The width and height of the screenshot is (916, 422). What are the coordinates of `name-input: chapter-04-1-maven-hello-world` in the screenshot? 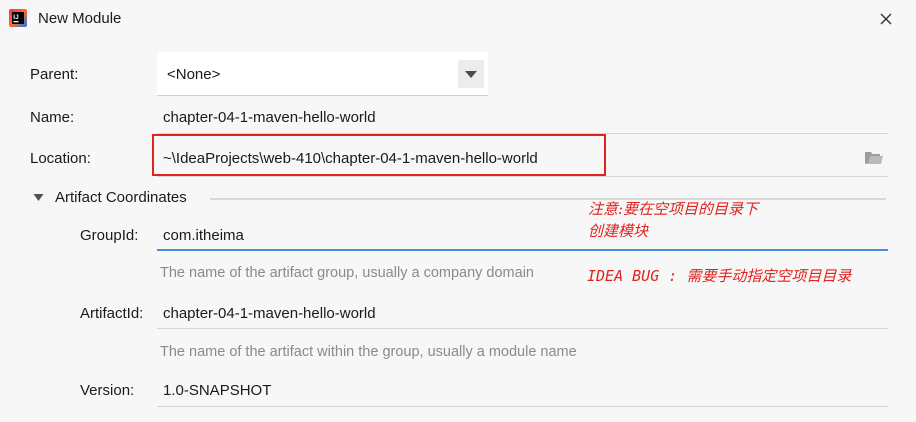 It's located at (269, 117).